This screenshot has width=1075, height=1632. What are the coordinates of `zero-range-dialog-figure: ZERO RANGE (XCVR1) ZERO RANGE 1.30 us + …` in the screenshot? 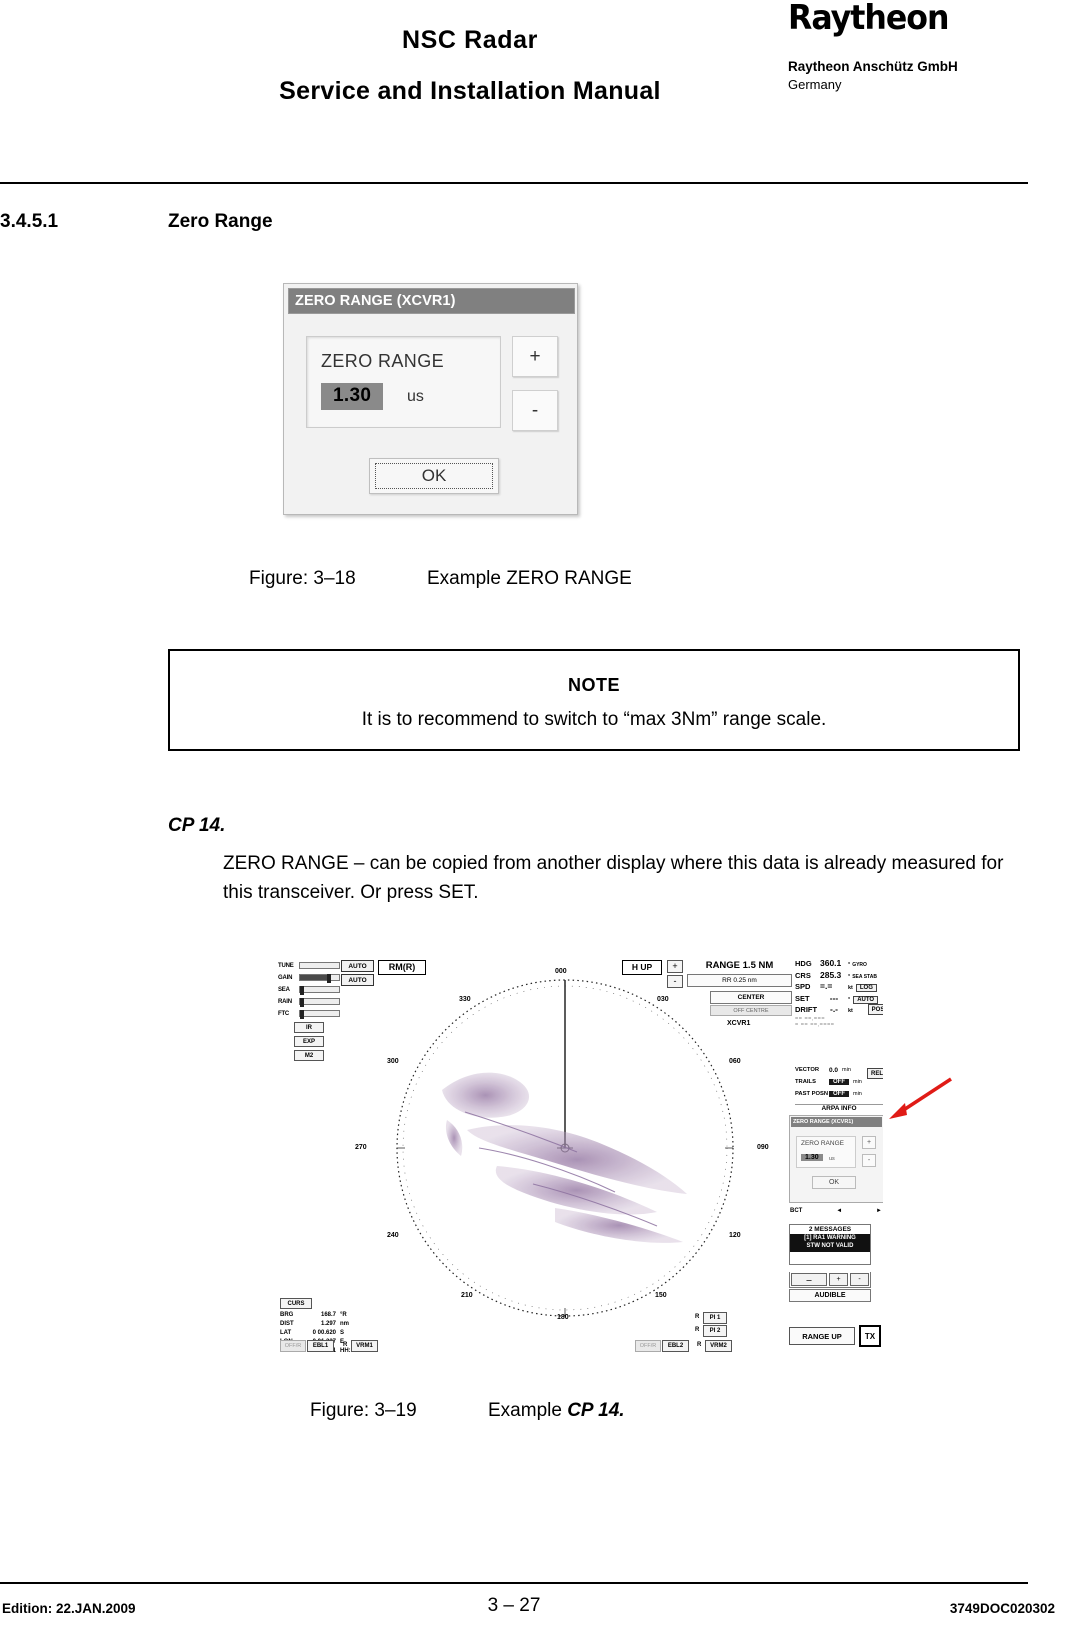 It's located at (430, 399).